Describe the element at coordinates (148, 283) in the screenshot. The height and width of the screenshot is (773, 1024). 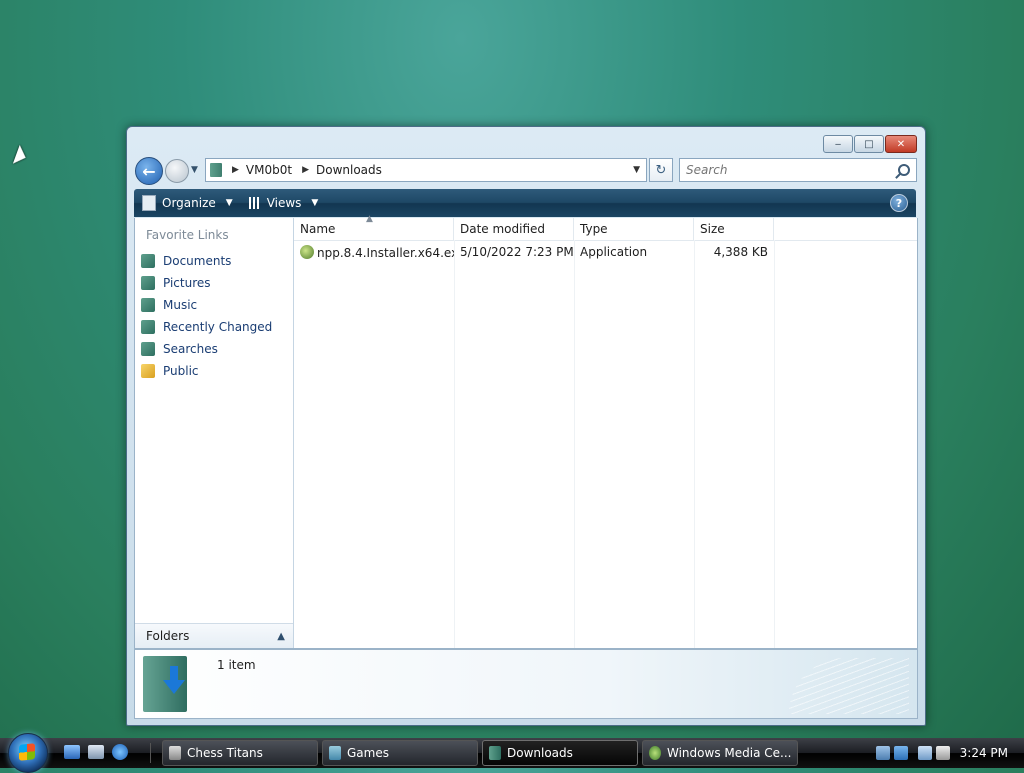
I see `pictures-icon` at that location.